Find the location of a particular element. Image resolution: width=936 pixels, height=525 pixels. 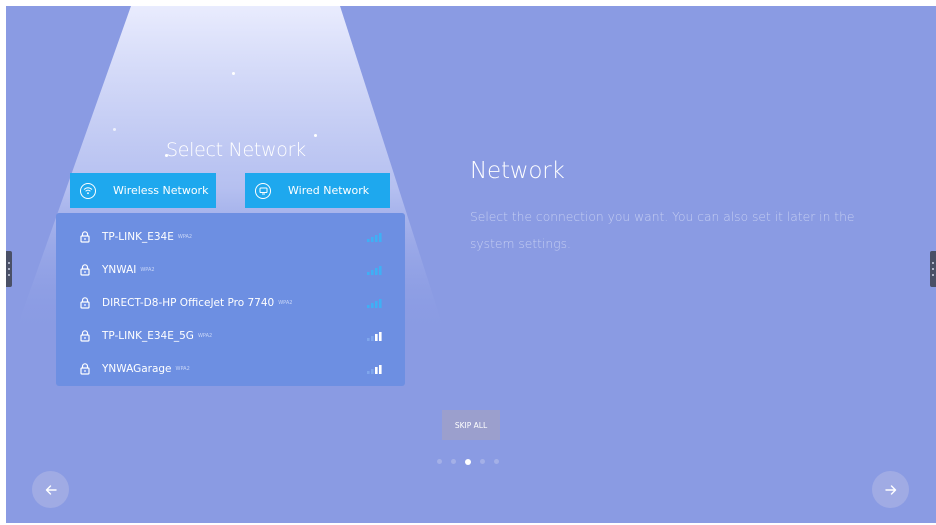

arrow-right-icon is located at coordinates (890, 489).